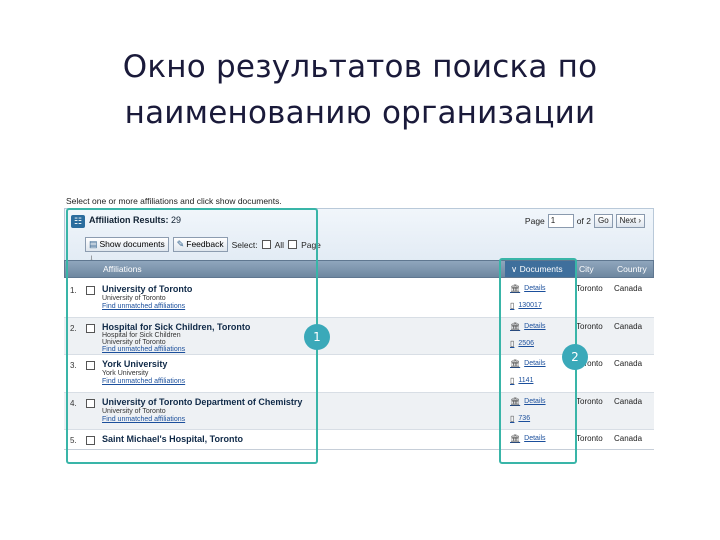 The height and width of the screenshot is (540, 720). Describe the element at coordinates (360, 113) in the screenshot. I see `slide-title-line-2: наименованию организации` at that location.